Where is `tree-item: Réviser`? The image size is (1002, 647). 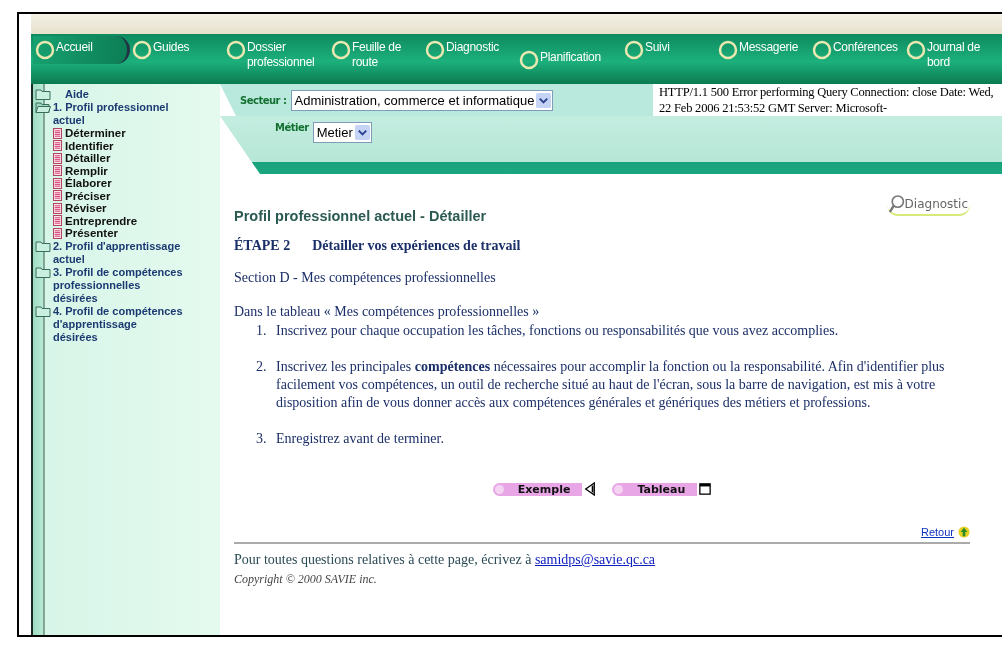 tree-item: Réviser is located at coordinates (135, 208).